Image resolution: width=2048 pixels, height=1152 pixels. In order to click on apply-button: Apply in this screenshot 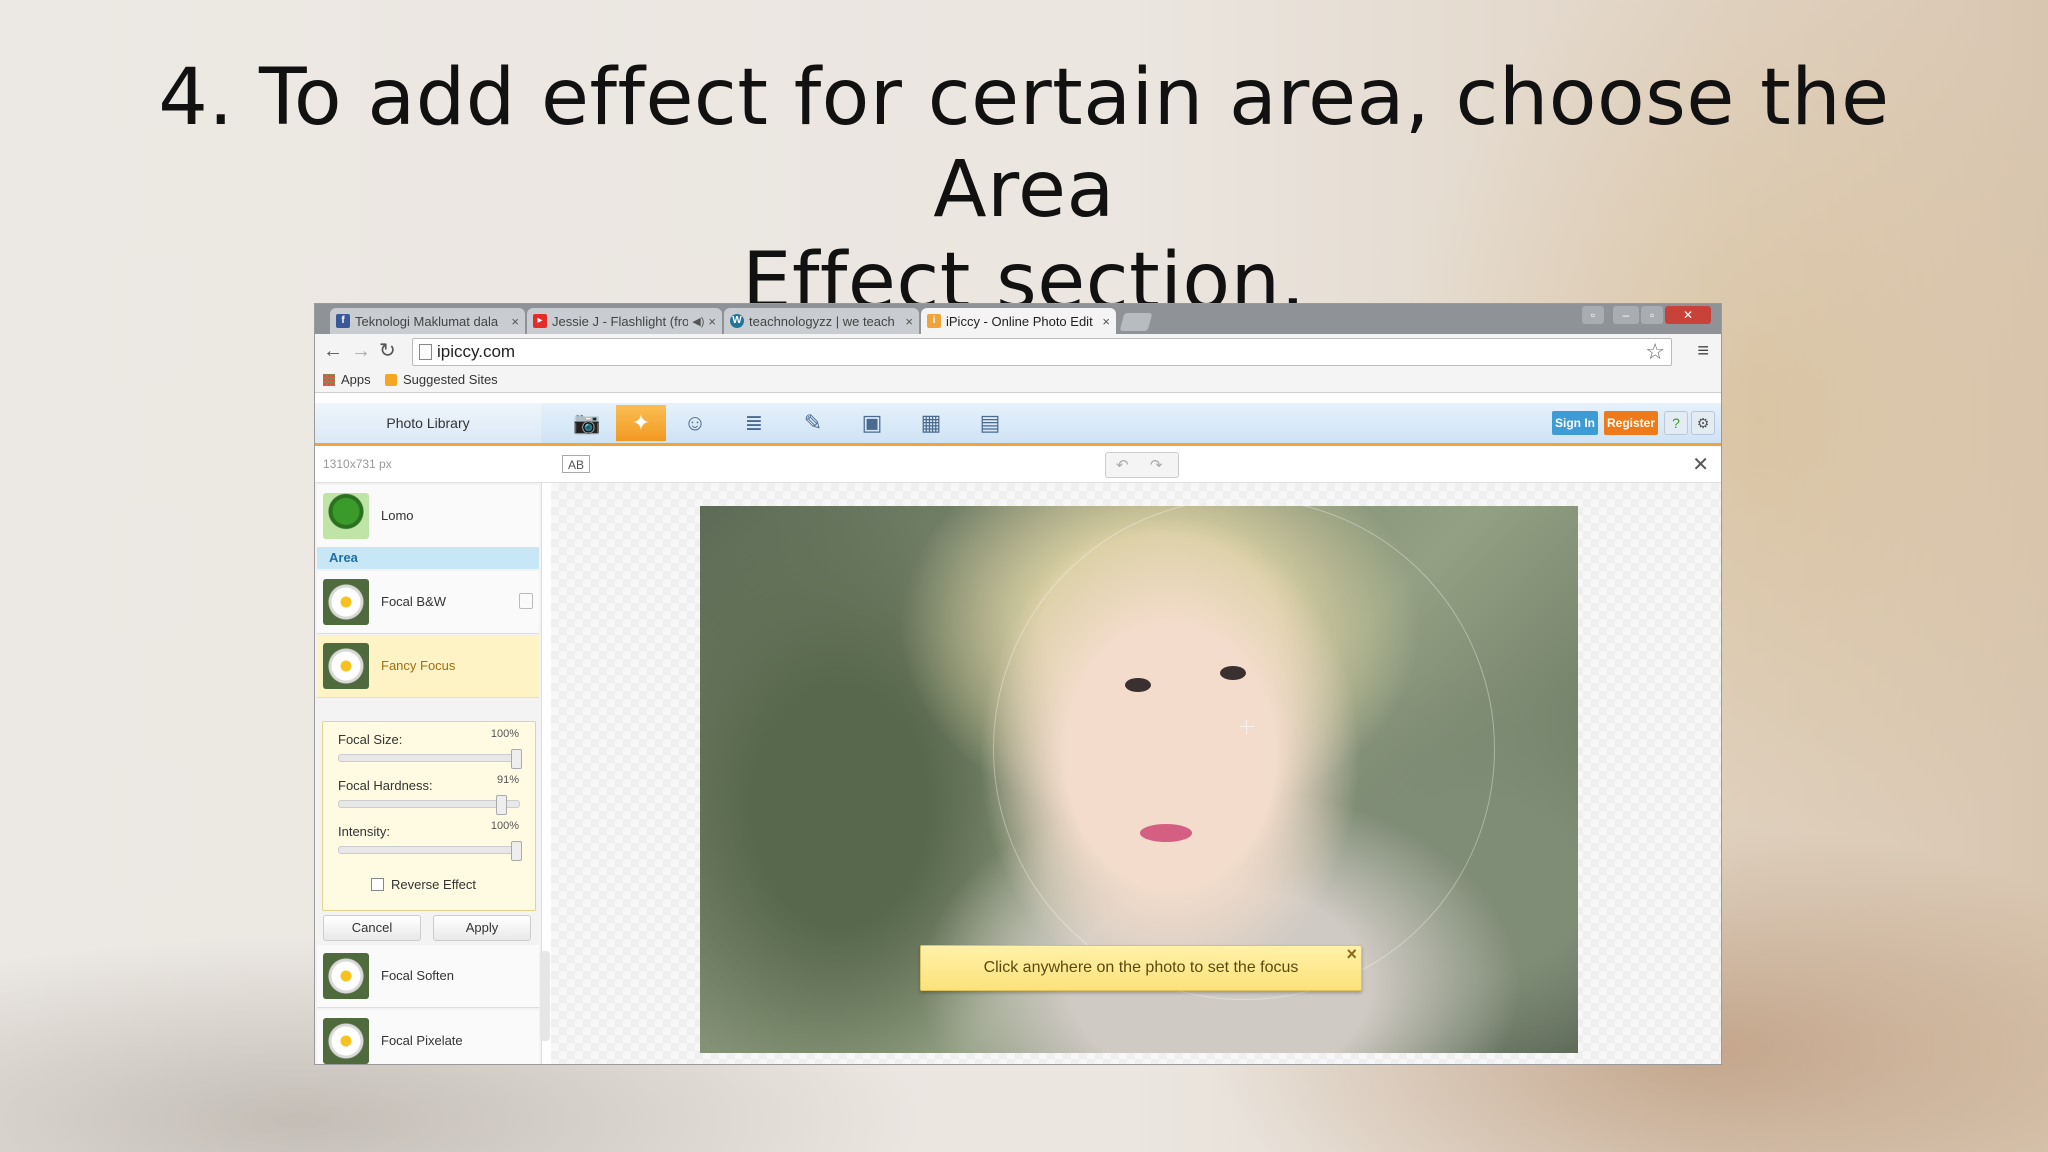, I will do `click(482, 928)`.